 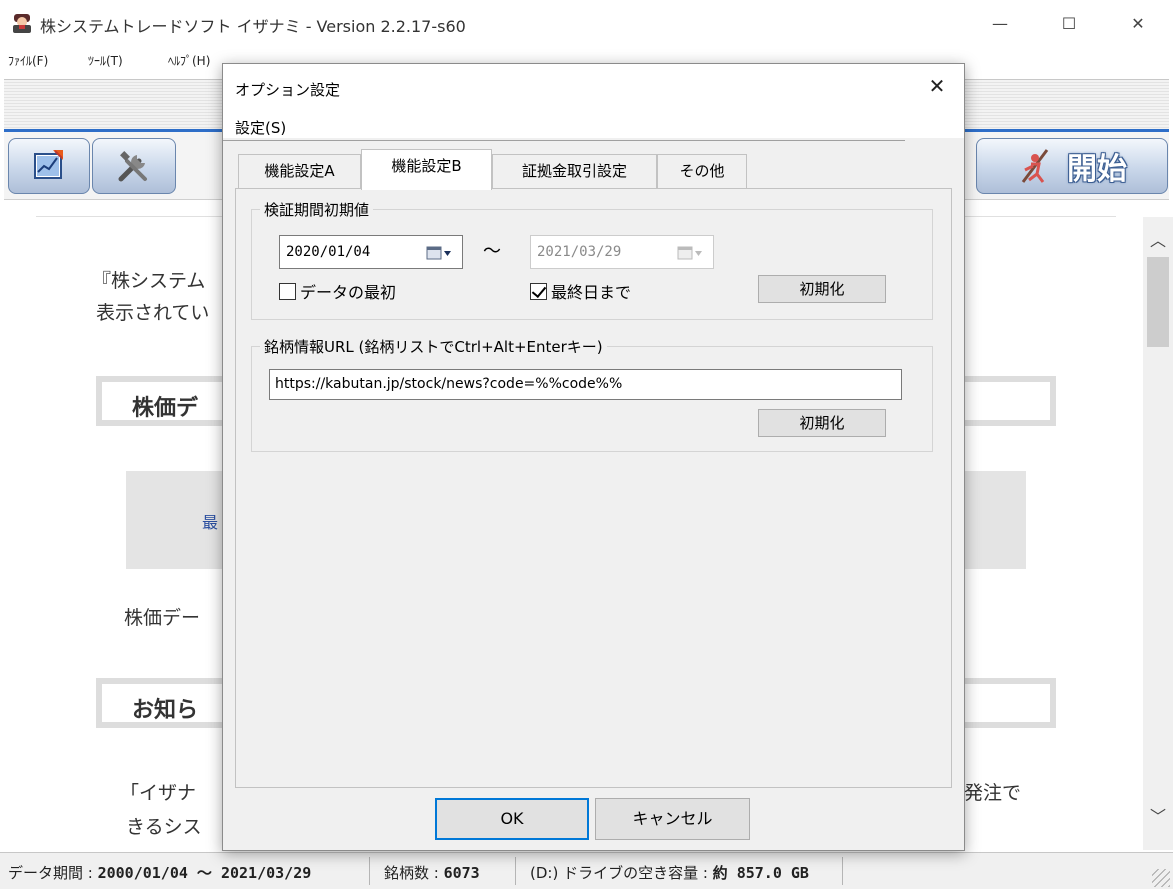 What do you see at coordinates (165, 408) in the screenshot?
I see `stock-data-heading-text: 株価デ` at bounding box center [165, 408].